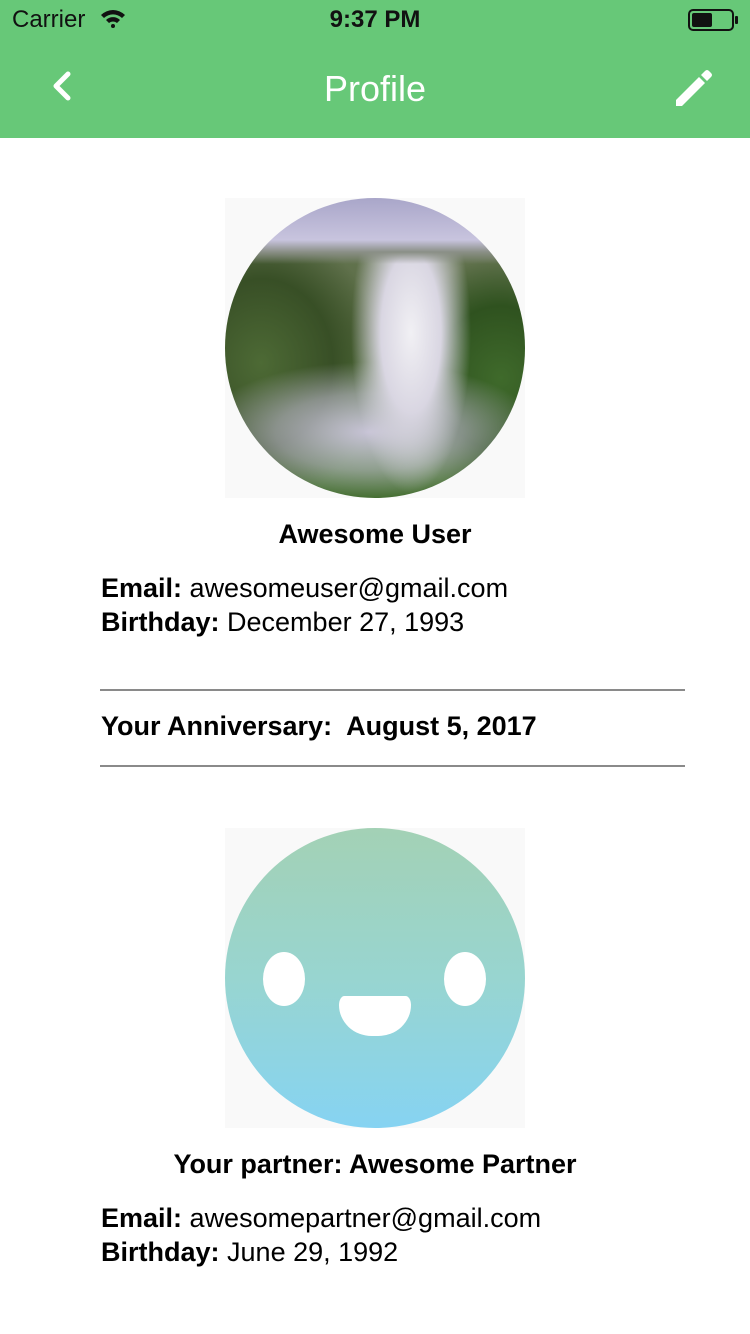  I want to click on partner-birthday-row: Birthday: June 29, 1992, so click(249, 1252).